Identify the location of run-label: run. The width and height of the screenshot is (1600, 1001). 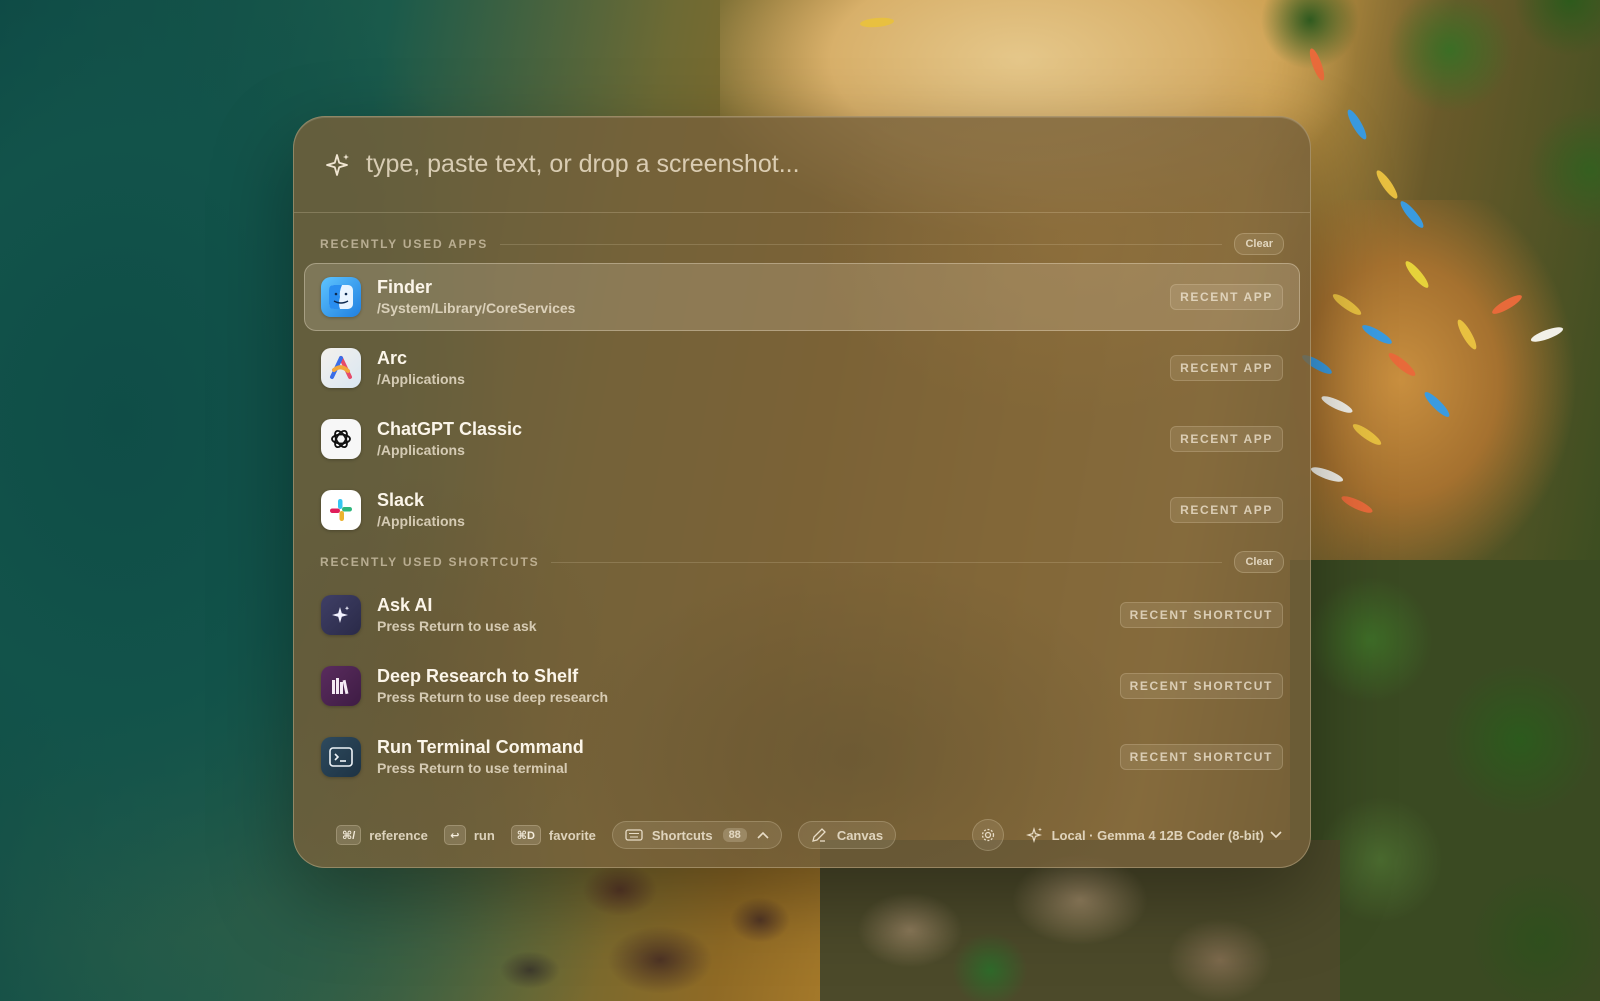
(484, 835).